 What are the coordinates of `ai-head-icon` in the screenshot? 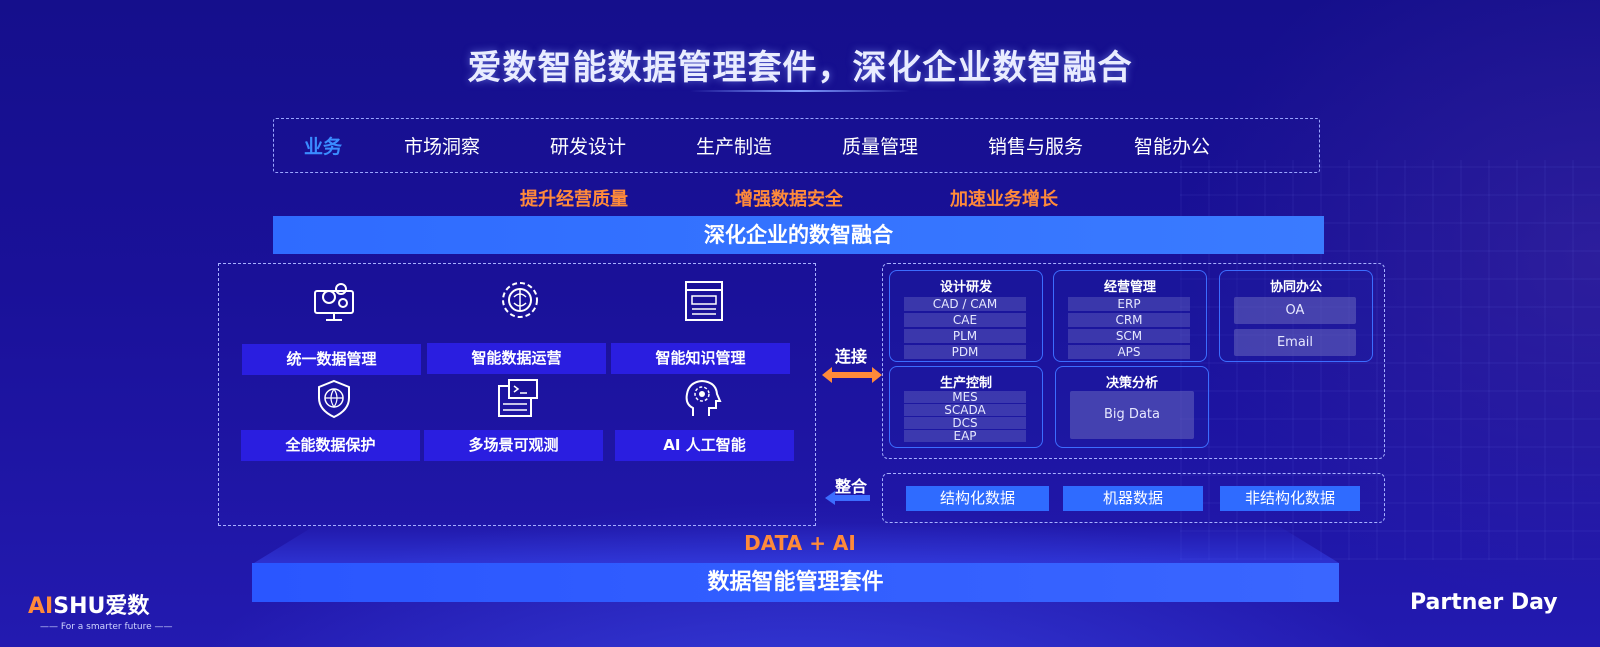 It's located at (703, 397).